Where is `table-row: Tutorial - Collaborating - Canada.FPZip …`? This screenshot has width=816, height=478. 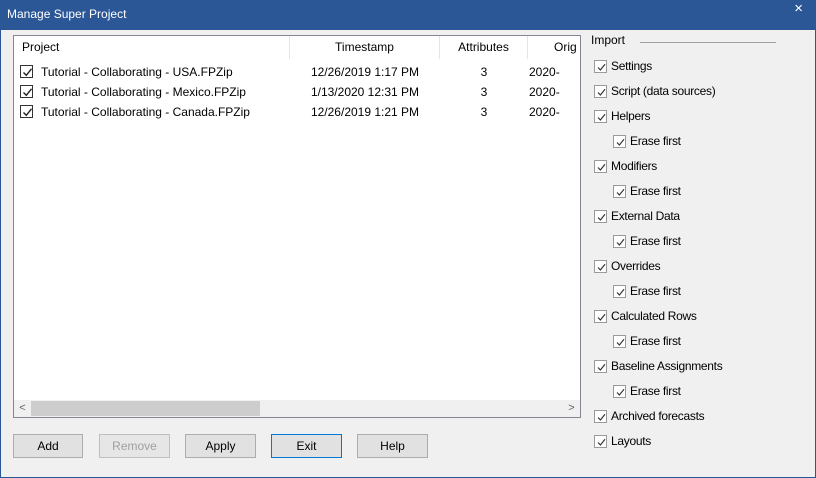
table-row: Tutorial - Collaborating - Canada.FPZip … is located at coordinates (297, 112).